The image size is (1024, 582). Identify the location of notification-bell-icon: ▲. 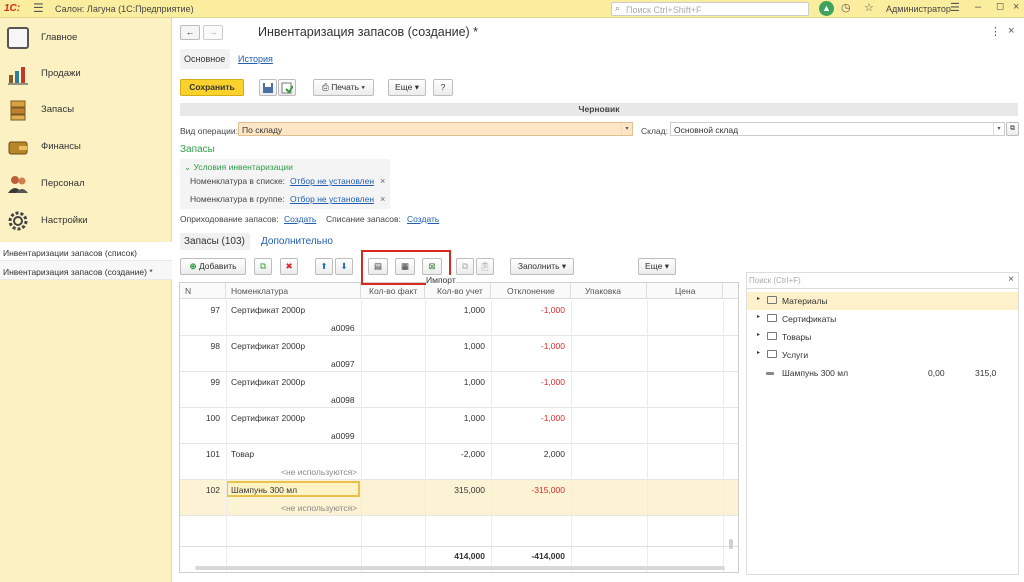
(826, 8).